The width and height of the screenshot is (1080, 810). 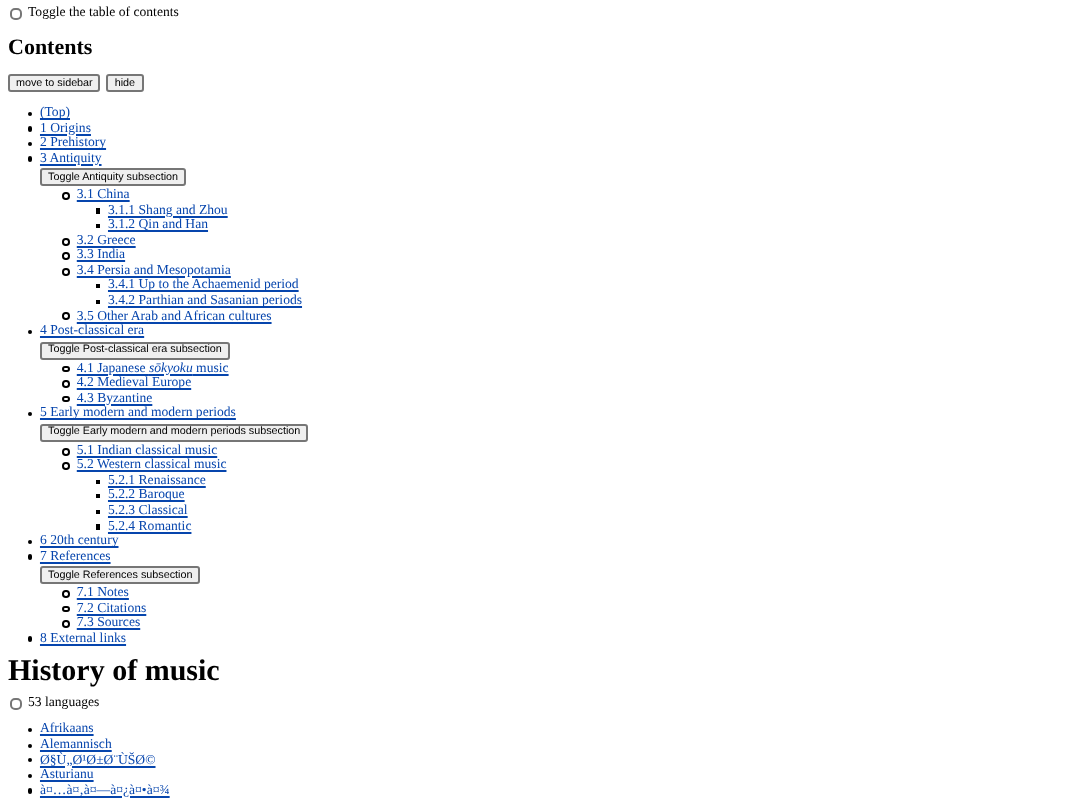 What do you see at coordinates (115, 672) in the screenshot?
I see `page-title: History of music` at bounding box center [115, 672].